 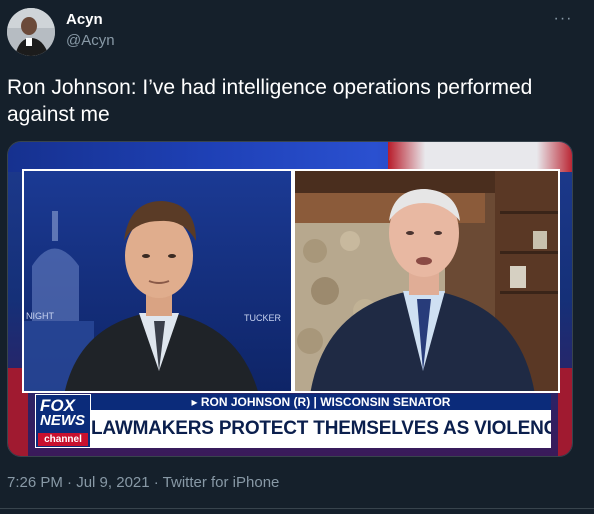 What do you see at coordinates (112, 482) in the screenshot?
I see `tweet-date: Jul 9, 2021` at bounding box center [112, 482].